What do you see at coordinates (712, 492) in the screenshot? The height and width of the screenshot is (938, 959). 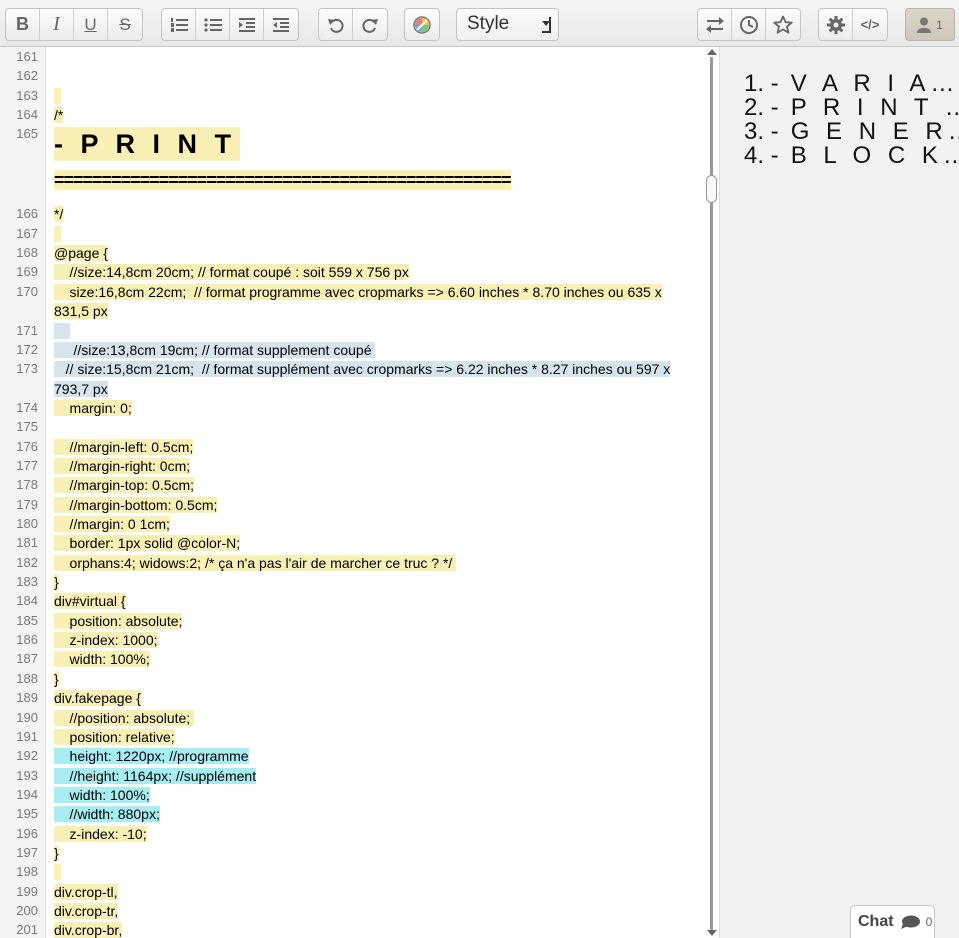 I see `editor-scrollbar` at bounding box center [712, 492].